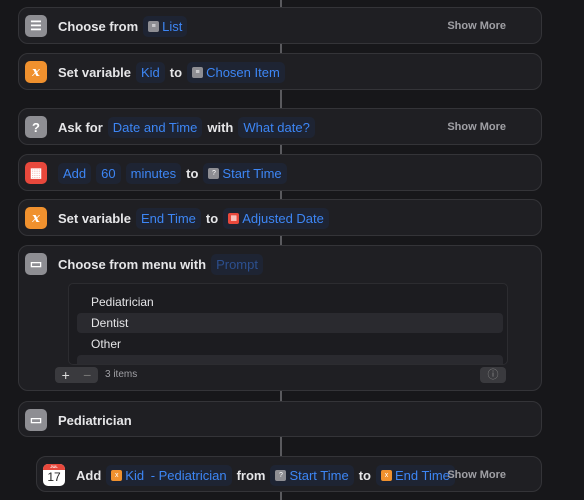 The image size is (584, 500). I want to click on action-label: Choose from menu with, so click(132, 264).